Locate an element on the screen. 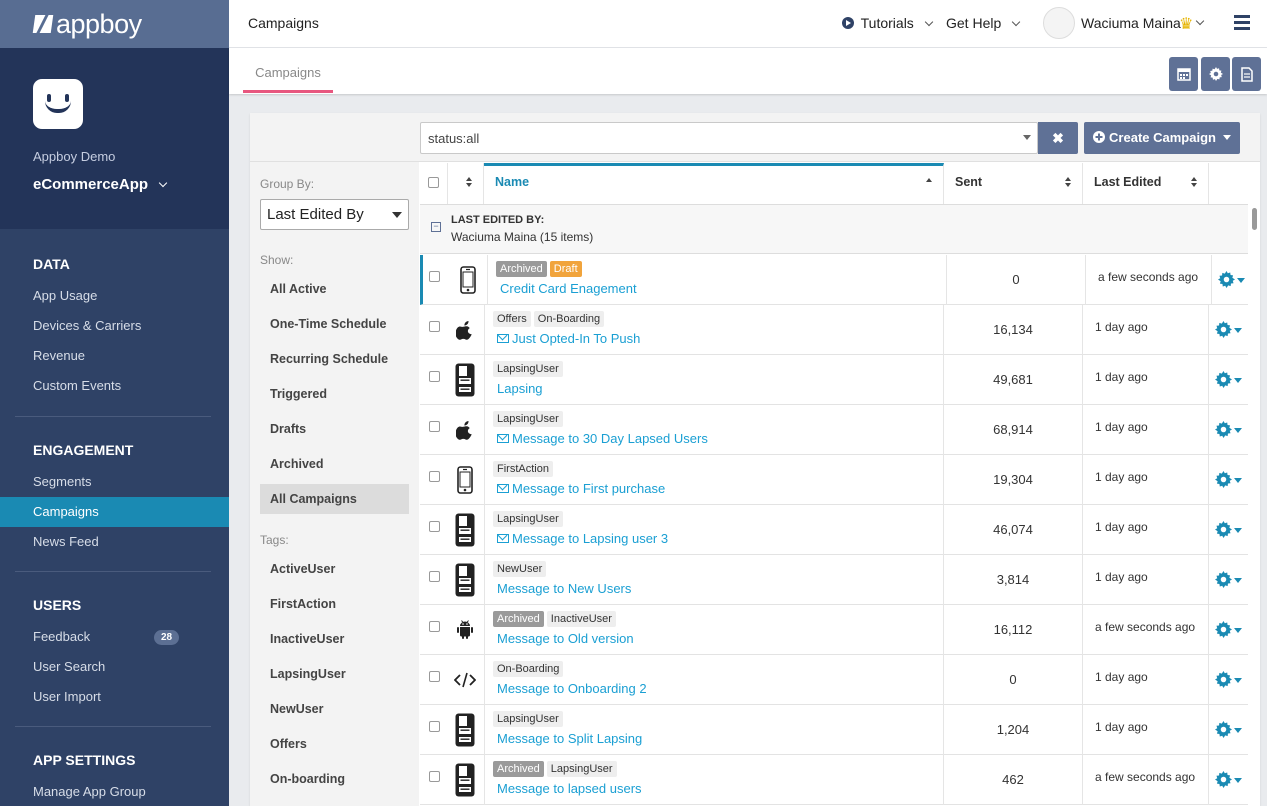  campaign-name-link: Message to Onboarding 2 is located at coordinates (572, 688).